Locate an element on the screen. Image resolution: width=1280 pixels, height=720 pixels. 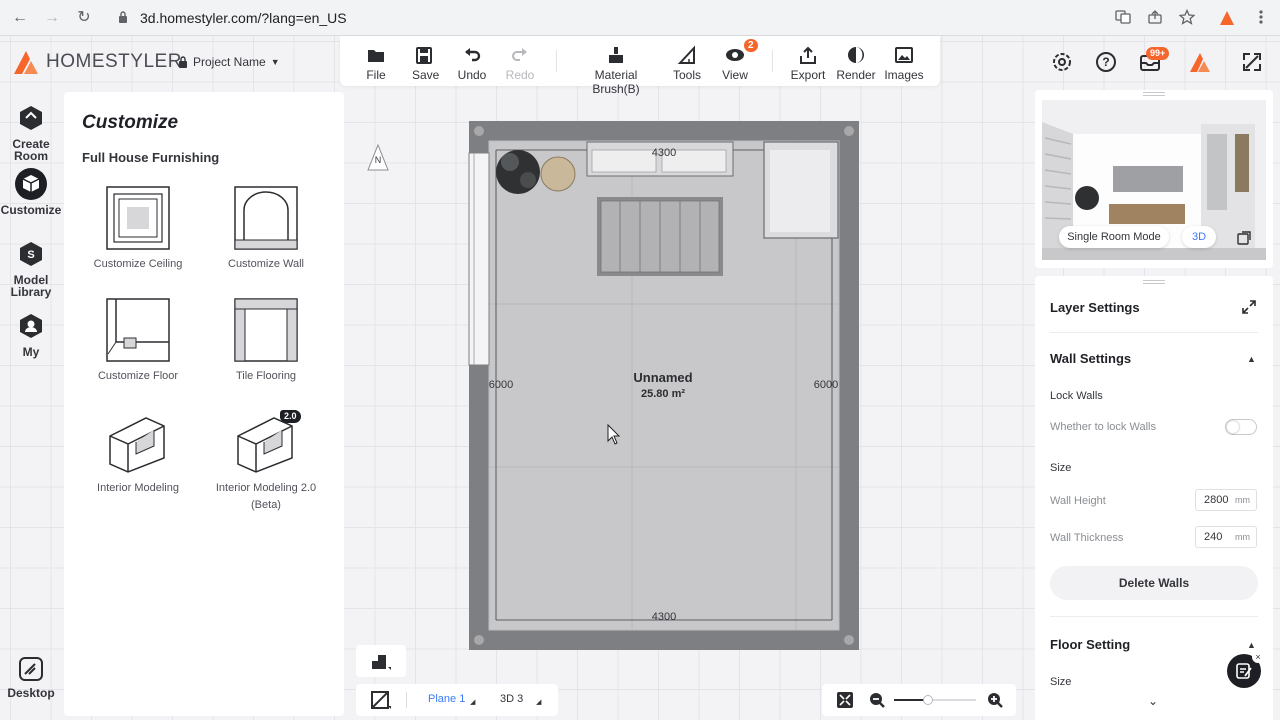
tile-customize-floor: Customize Floor is located at coordinates (138, 341).